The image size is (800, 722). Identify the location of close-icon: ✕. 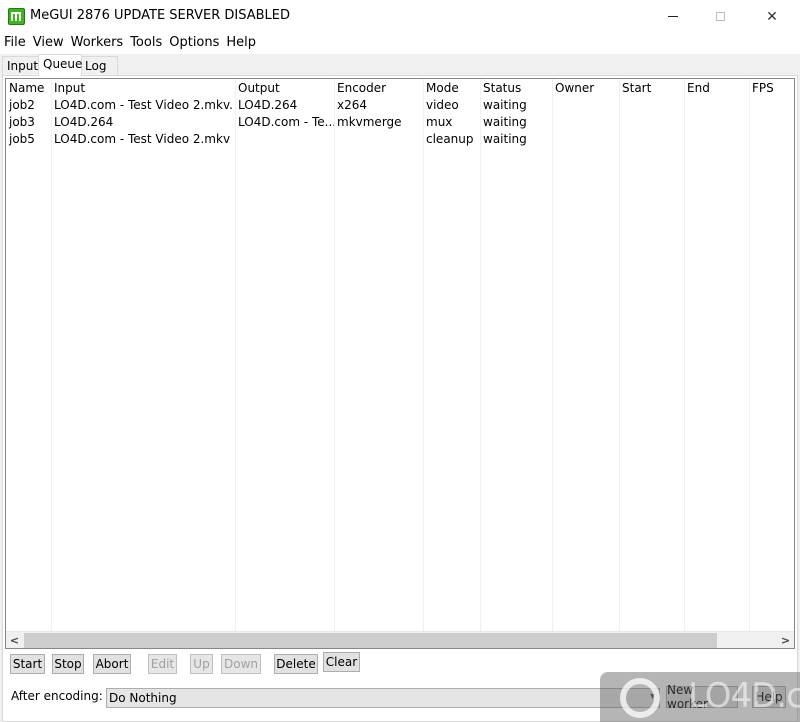
(772, 16).